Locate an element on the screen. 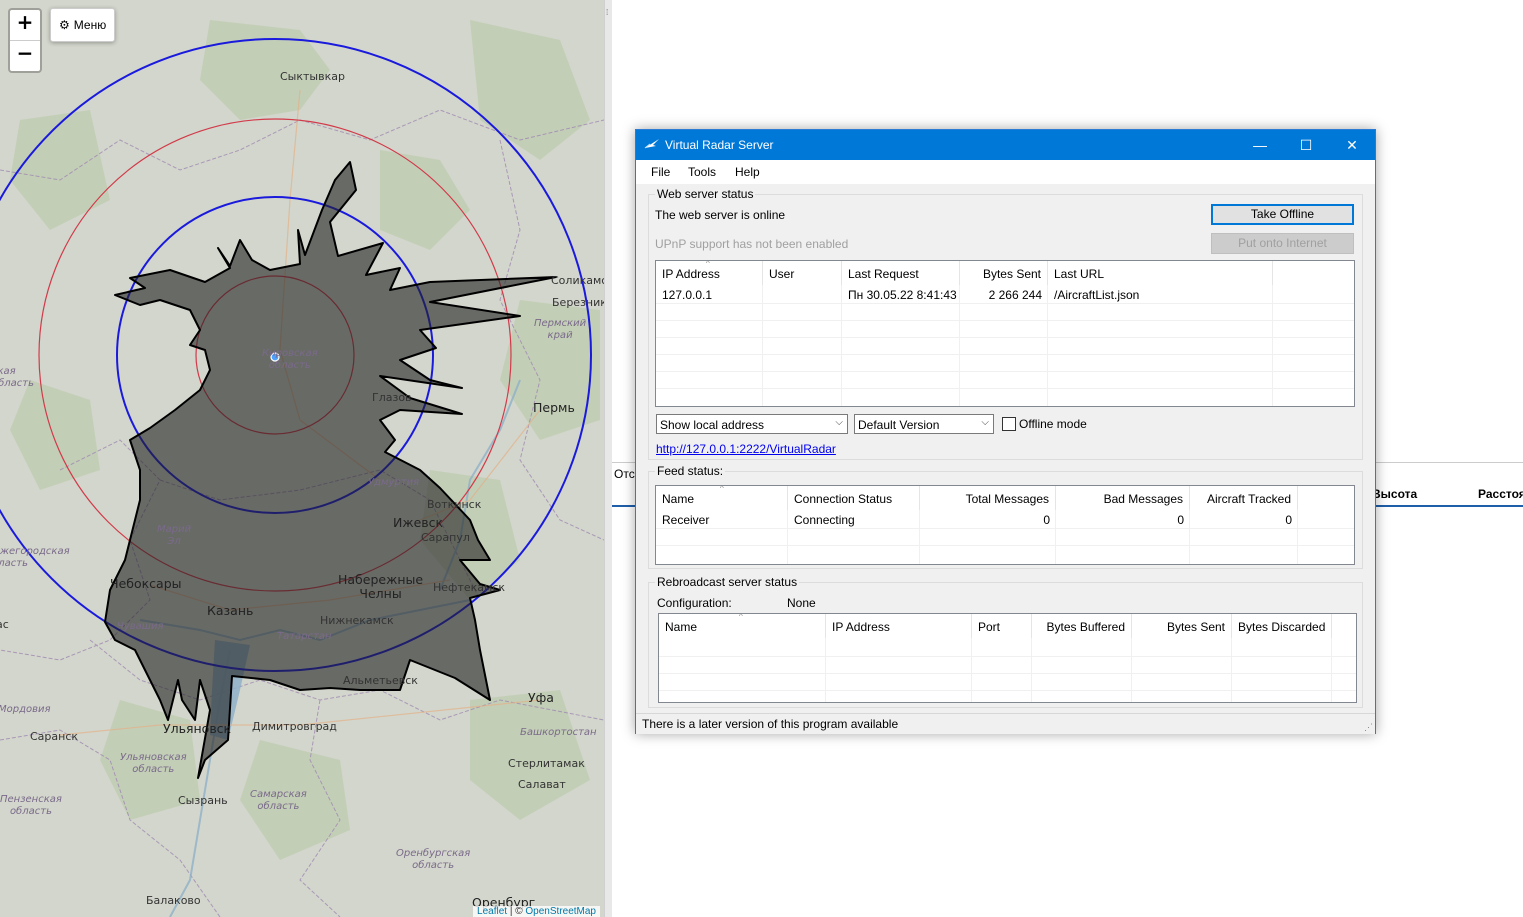 The width and height of the screenshot is (1523, 917). cell-last-url: /AircraftList.json is located at coordinates (1097, 295).